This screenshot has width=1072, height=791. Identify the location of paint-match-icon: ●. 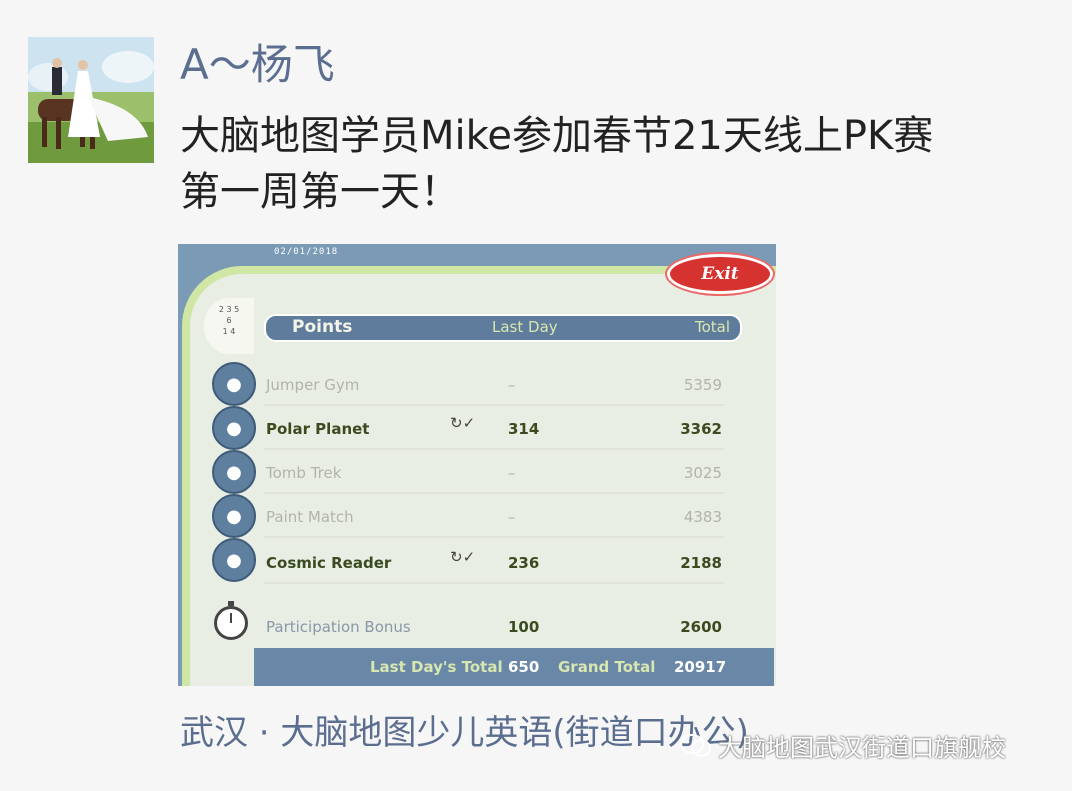
(234, 516).